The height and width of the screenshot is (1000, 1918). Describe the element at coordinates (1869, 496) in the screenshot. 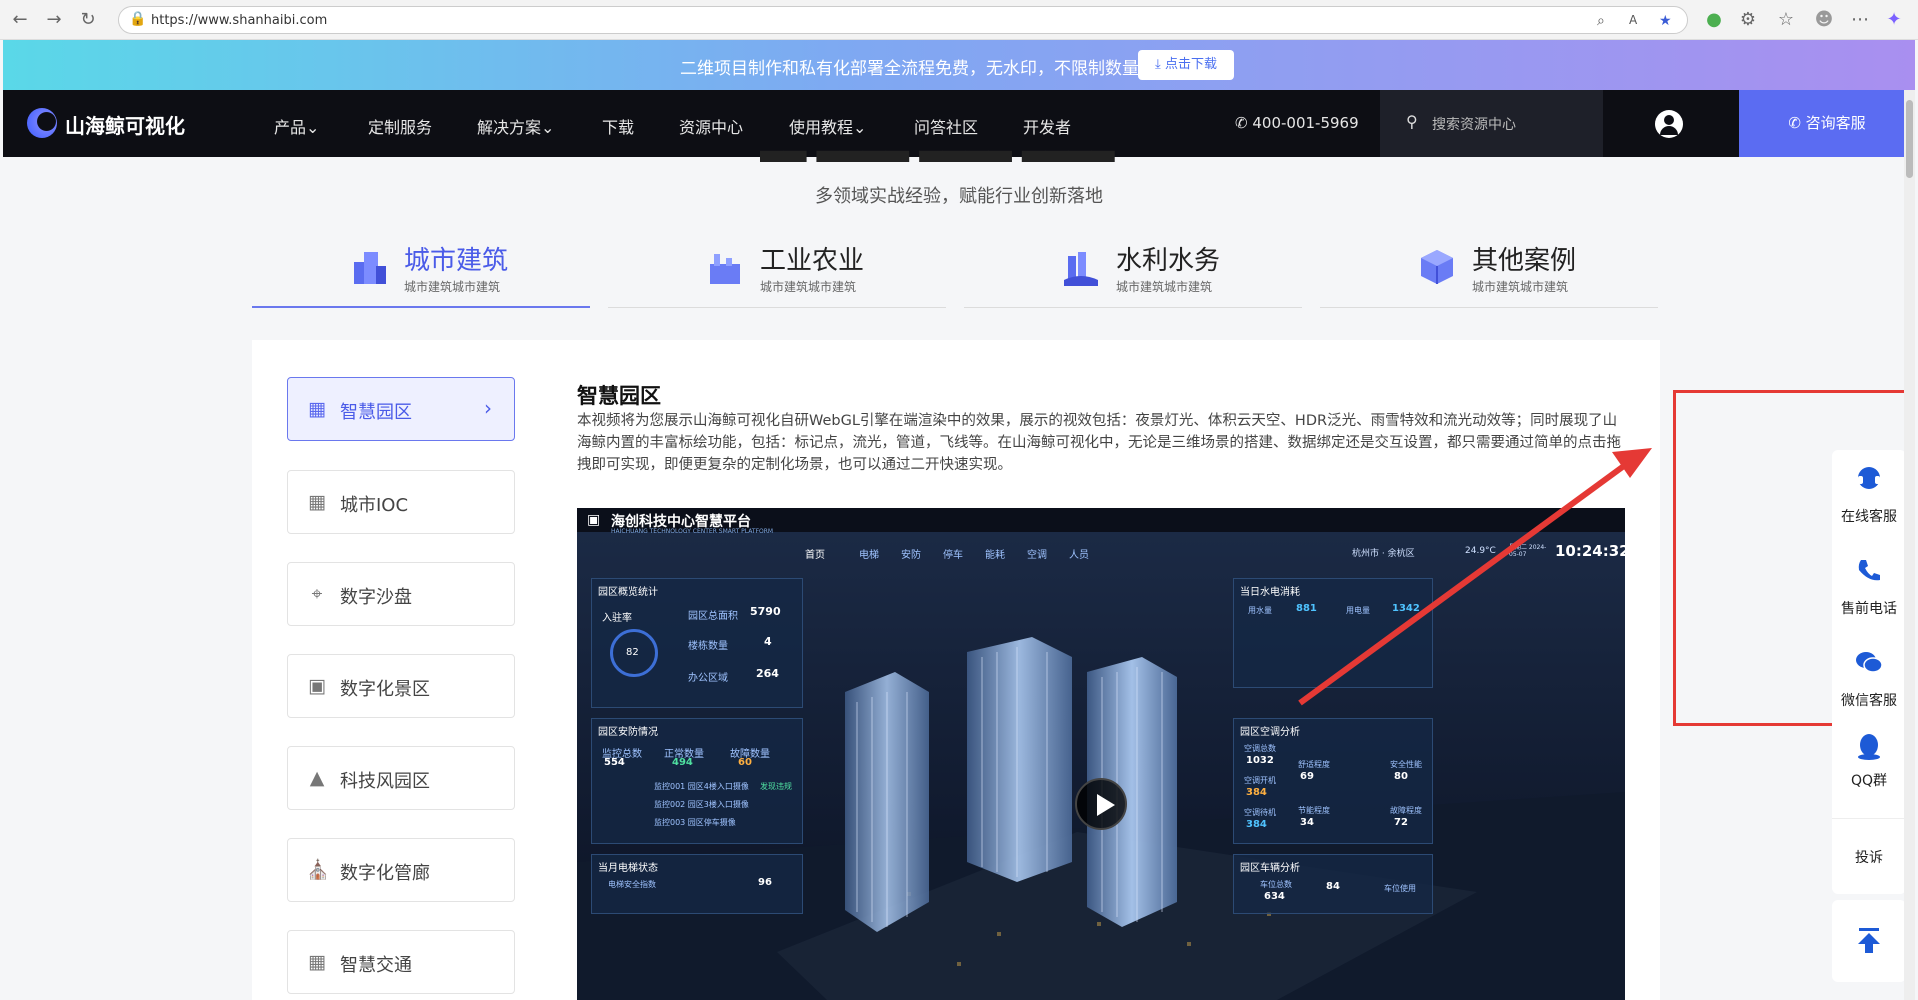

I see `float-online-service: 在线客服` at that location.